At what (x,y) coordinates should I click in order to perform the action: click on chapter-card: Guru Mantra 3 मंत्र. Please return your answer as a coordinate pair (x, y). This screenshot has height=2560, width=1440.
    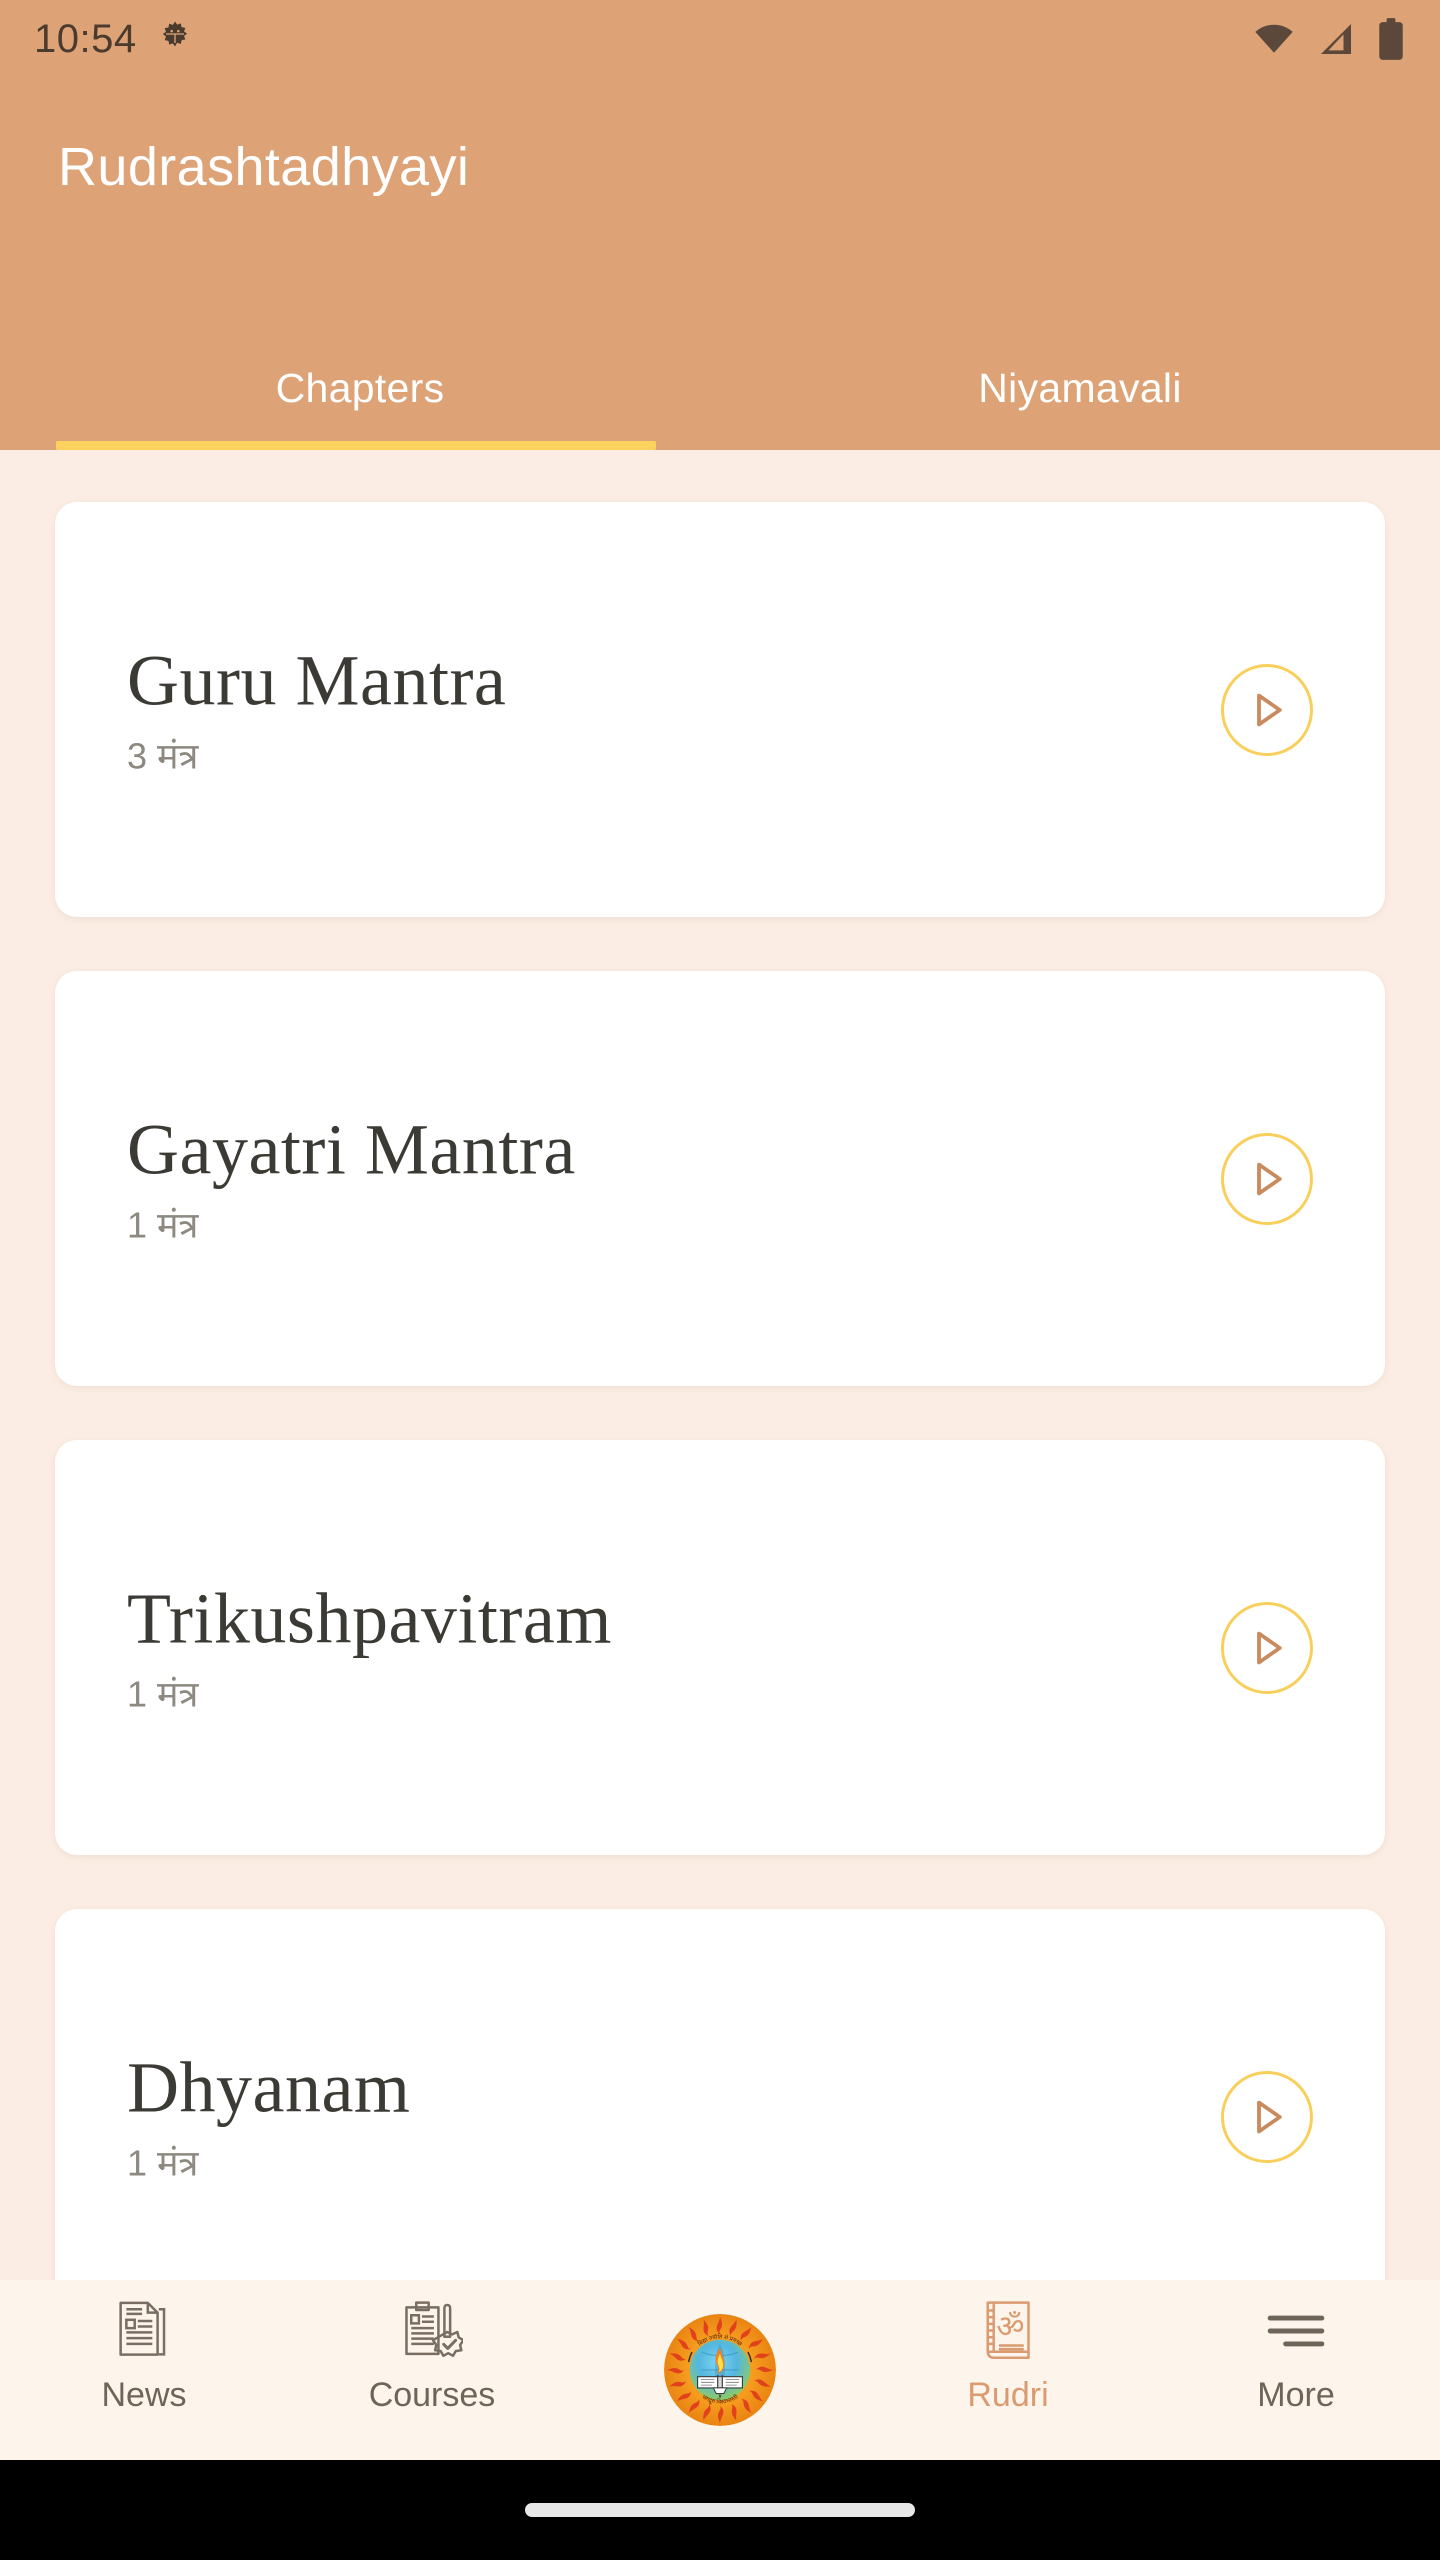
    Looking at the image, I should click on (720, 709).